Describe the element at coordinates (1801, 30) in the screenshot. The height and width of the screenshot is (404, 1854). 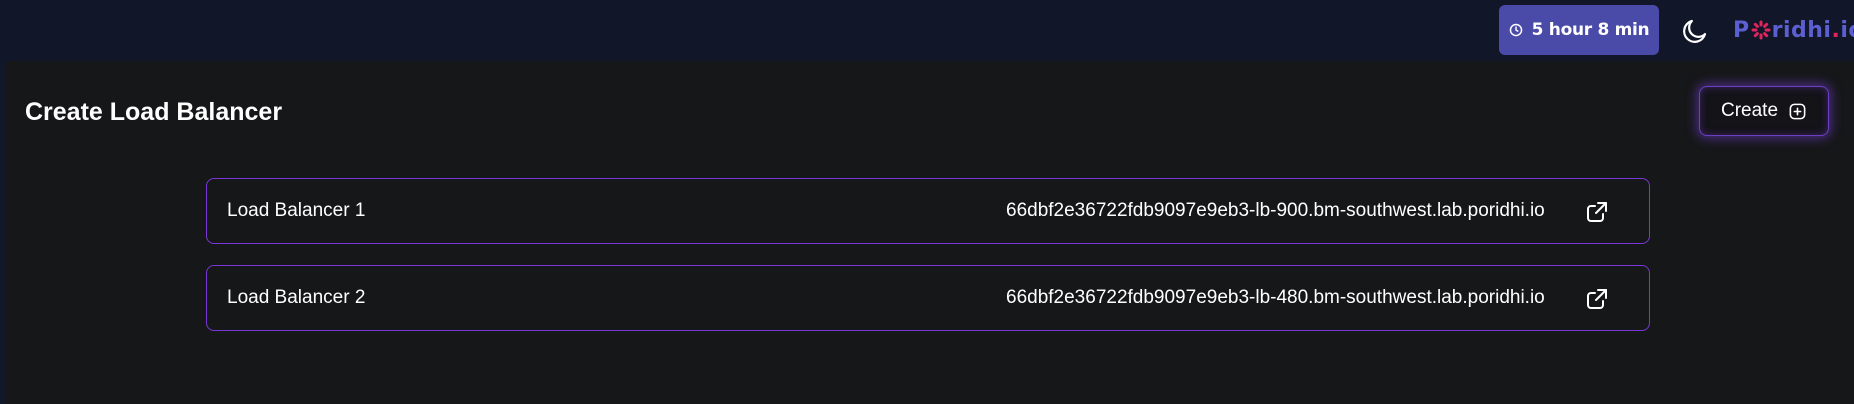
I see `logo-text: ridhi` at that location.